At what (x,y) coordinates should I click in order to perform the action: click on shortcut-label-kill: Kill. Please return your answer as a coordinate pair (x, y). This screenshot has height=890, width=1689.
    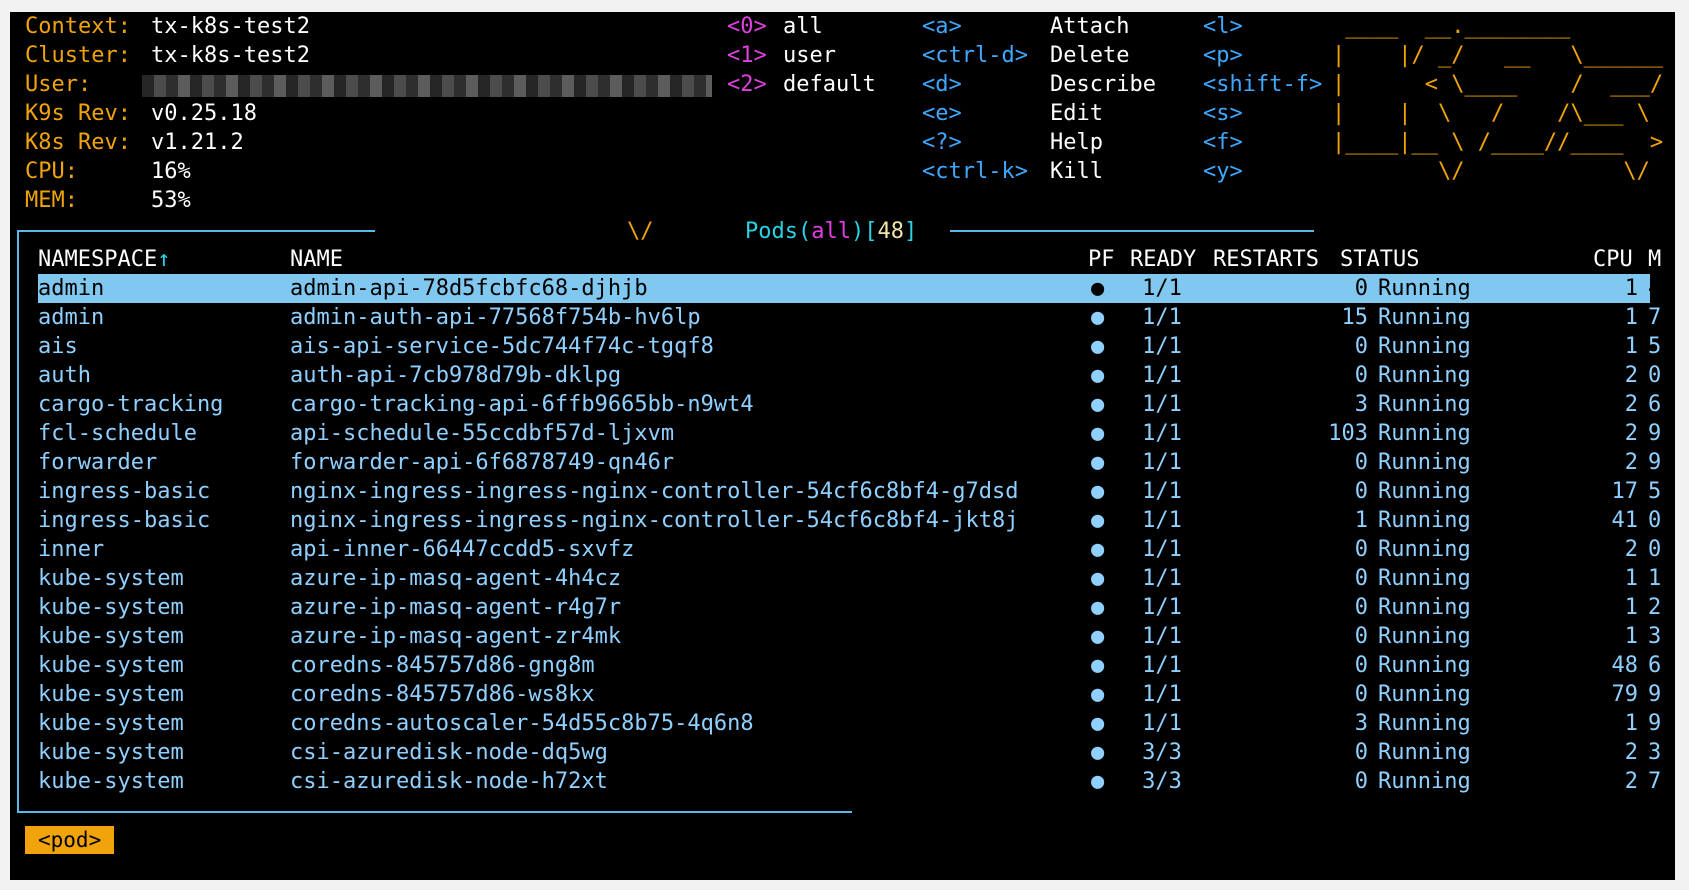
    Looking at the image, I should click on (1076, 171).